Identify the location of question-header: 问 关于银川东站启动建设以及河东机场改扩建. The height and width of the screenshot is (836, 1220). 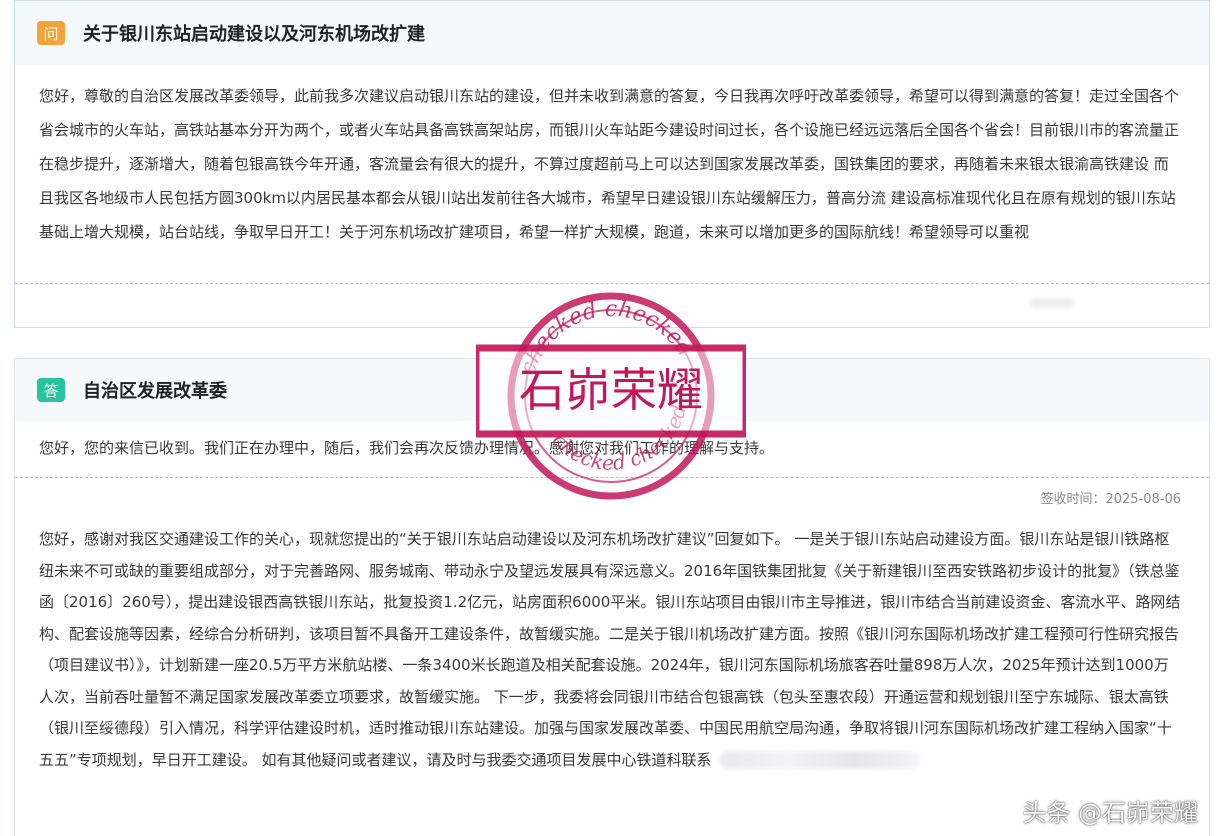
(612, 33).